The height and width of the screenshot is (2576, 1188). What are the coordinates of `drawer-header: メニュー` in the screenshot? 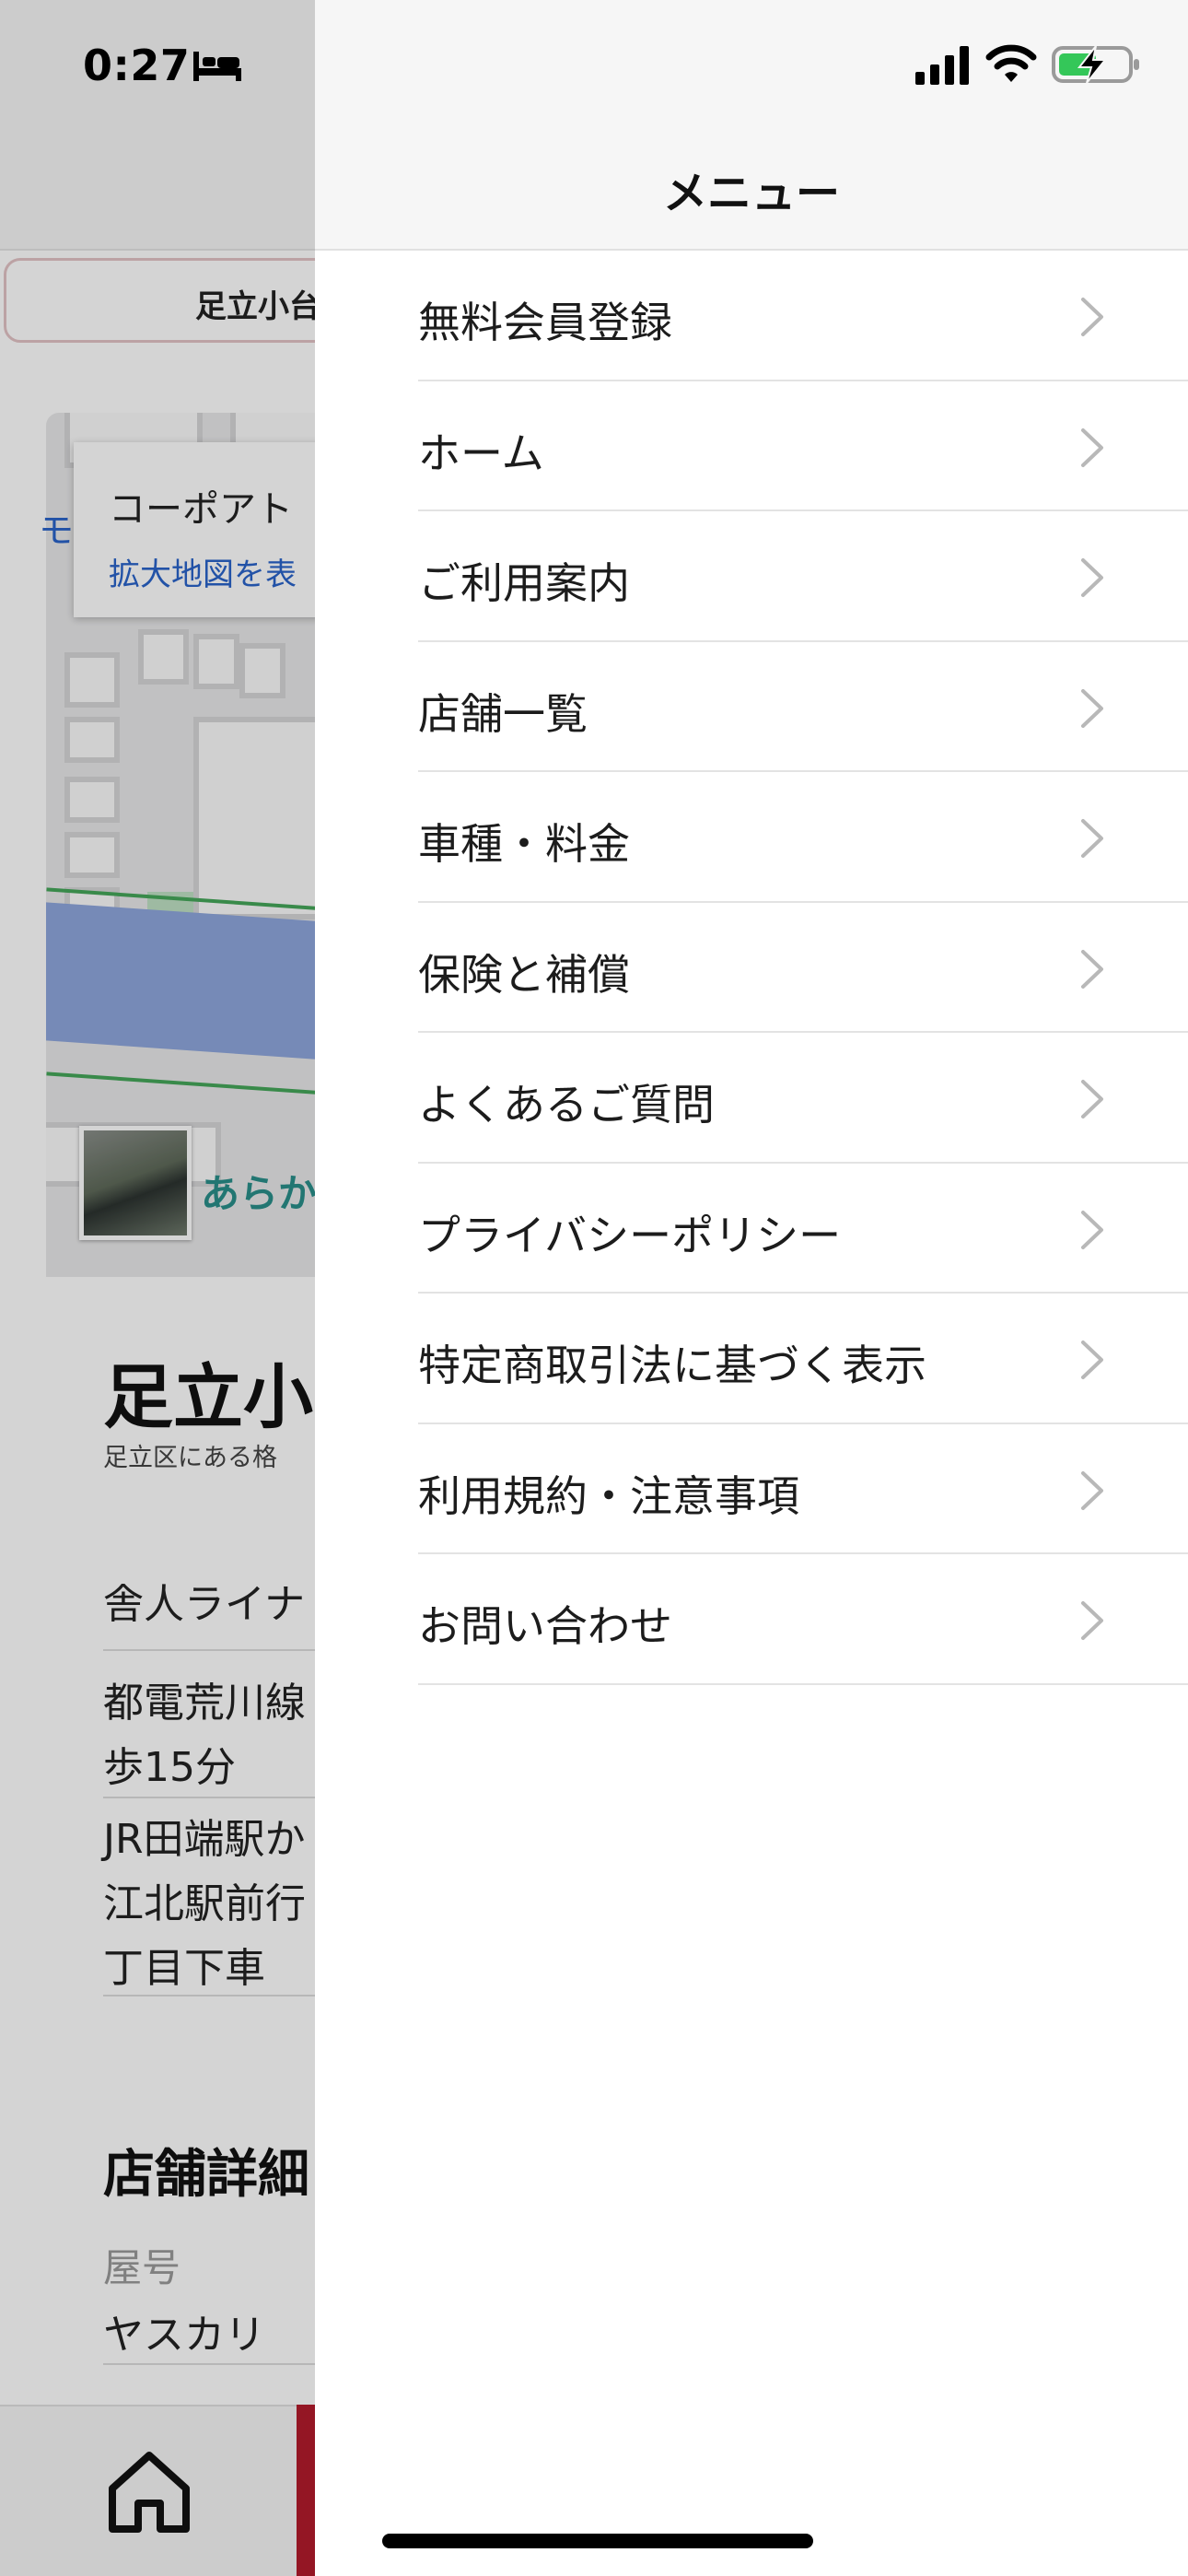 It's located at (751, 125).